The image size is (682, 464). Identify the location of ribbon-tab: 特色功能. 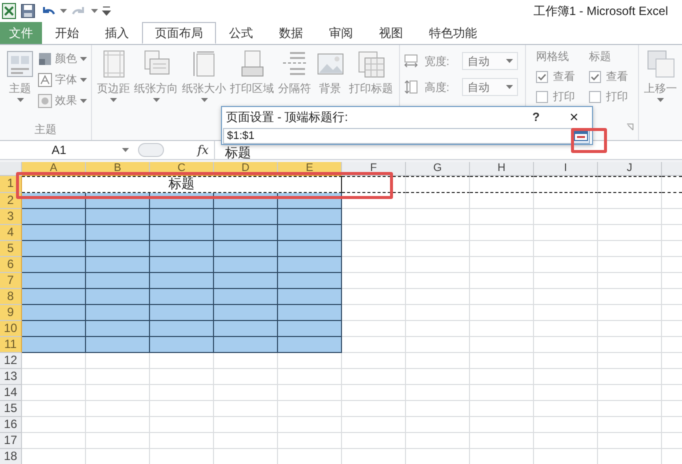
(453, 33).